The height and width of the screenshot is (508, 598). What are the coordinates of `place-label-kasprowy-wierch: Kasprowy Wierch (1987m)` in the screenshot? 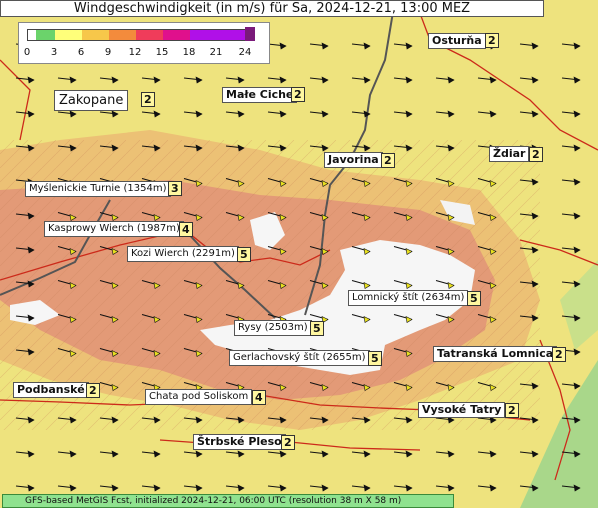 It's located at (114, 229).